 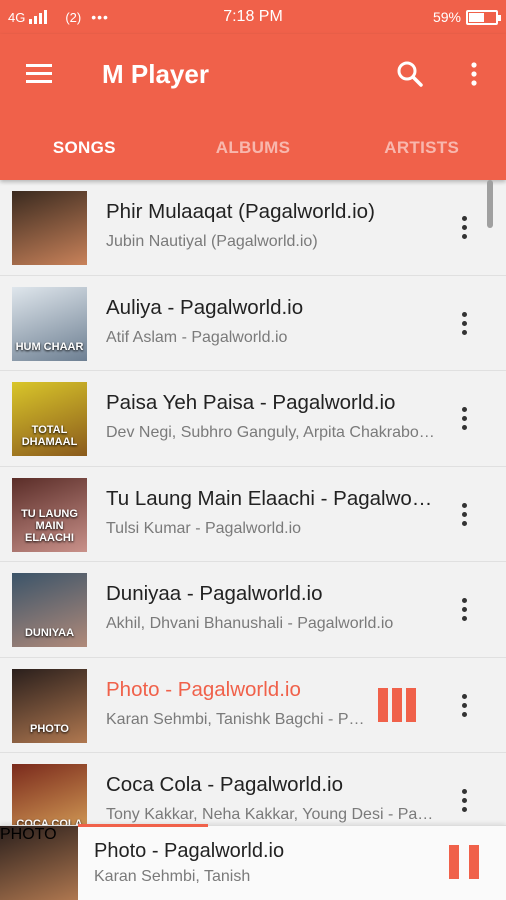 I want to click on album-art: DUNIYAA, so click(x=49, y=610).